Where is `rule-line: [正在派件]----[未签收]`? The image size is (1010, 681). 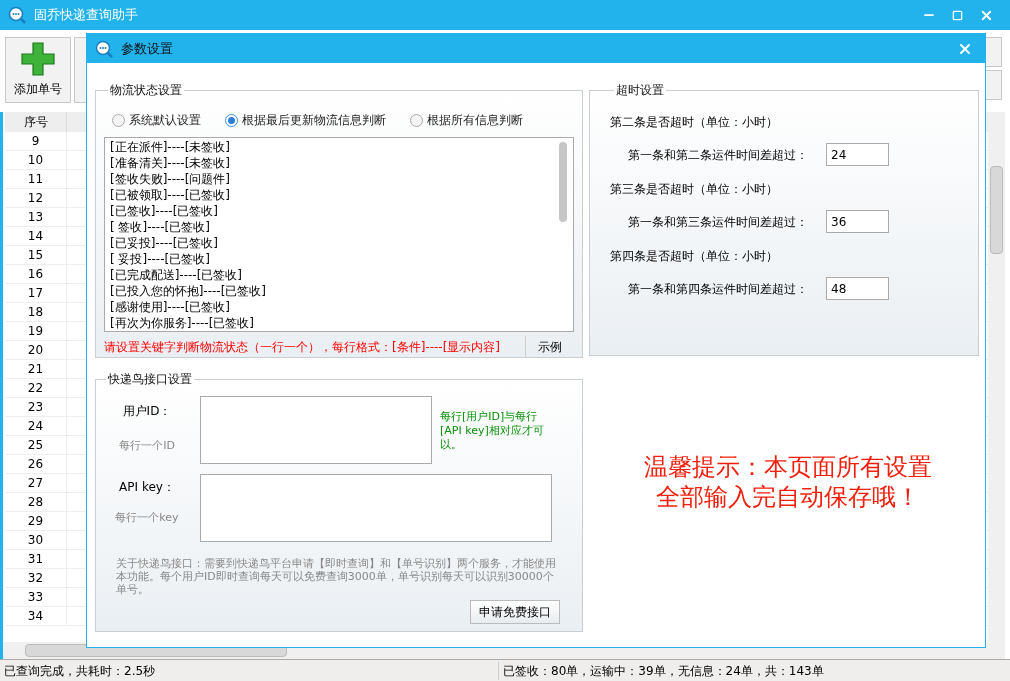 rule-line: [正在派件]----[未签收] is located at coordinates (171, 147).